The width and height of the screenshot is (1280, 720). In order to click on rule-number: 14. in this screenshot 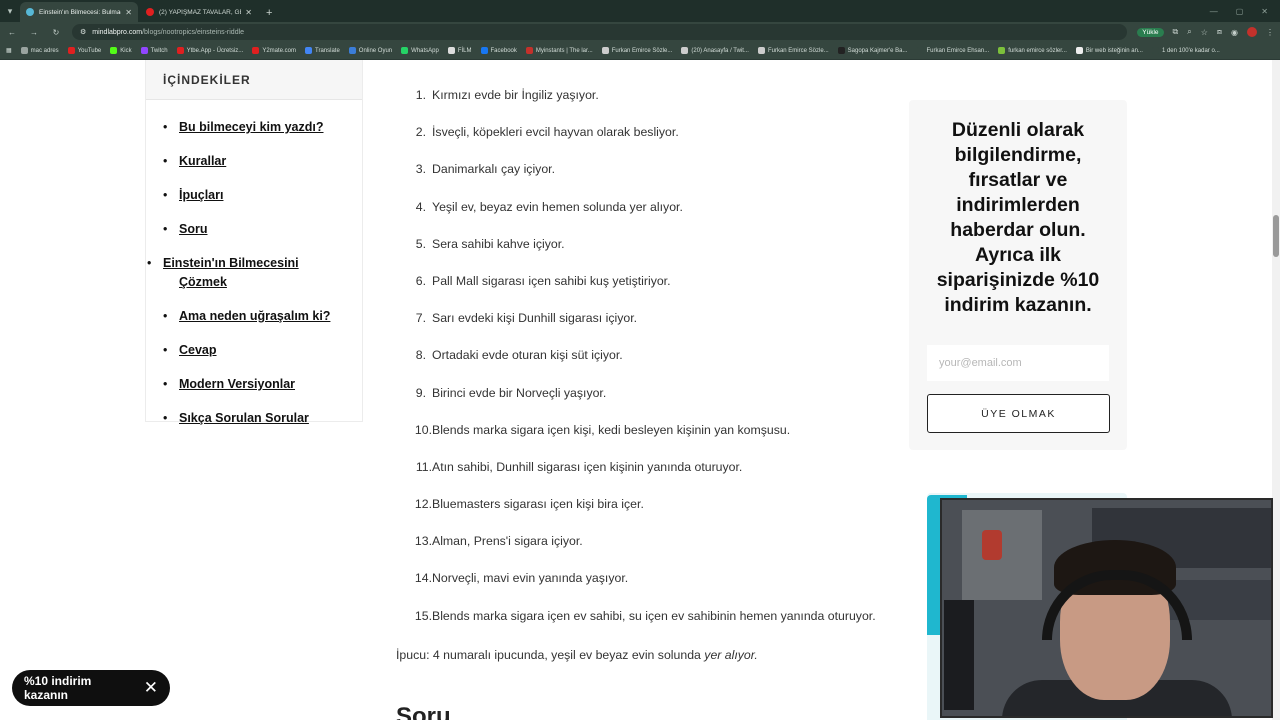, I will do `click(423, 578)`.